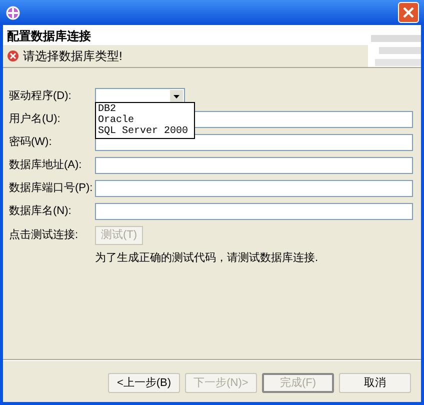  What do you see at coordinates (49, 36) in the screenshot?
I see `page-title: 配置数据库连接` at bounding box center [49, 36].